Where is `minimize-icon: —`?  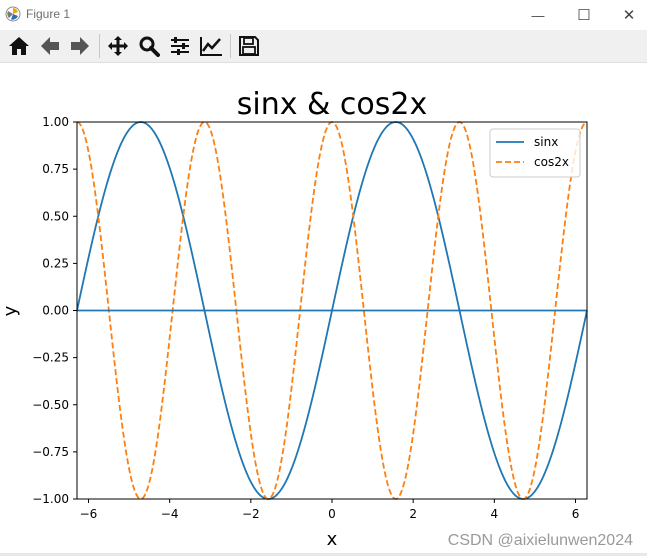 minimize-icon: — is located at coordinates (538, 15).